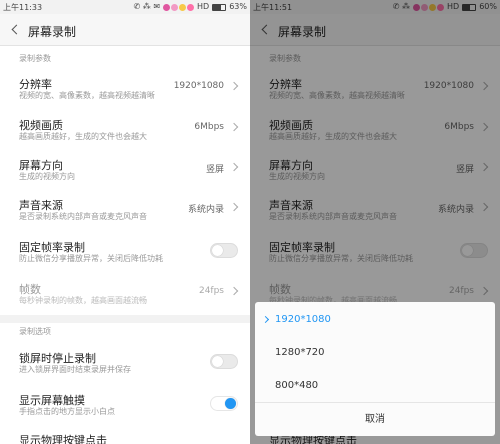  I want to click on setting-row-video-quality: 视频画质 越高画质越好，生成的文件也会越大 6Mbps, so click(125, 133).